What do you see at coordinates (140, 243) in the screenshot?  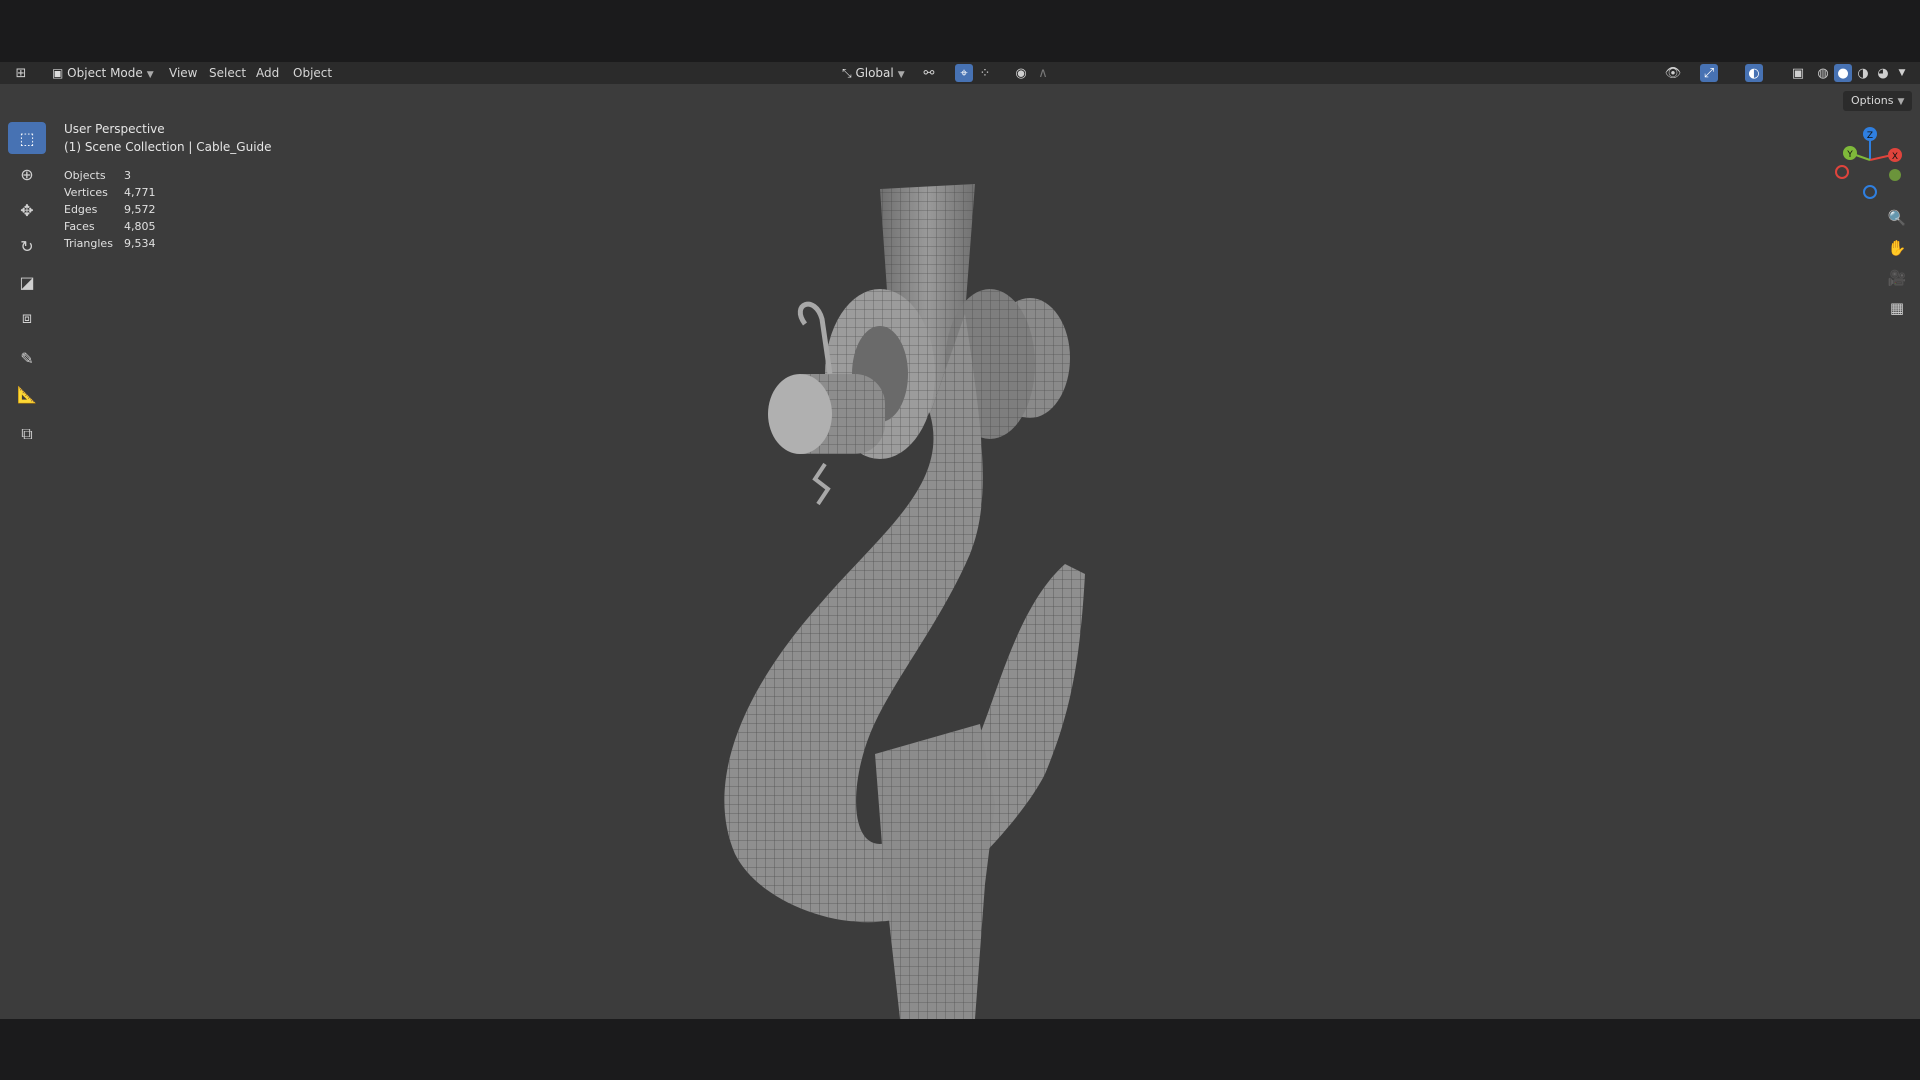 I see `stat-value: 9,534` at bounding box center [140, 243].